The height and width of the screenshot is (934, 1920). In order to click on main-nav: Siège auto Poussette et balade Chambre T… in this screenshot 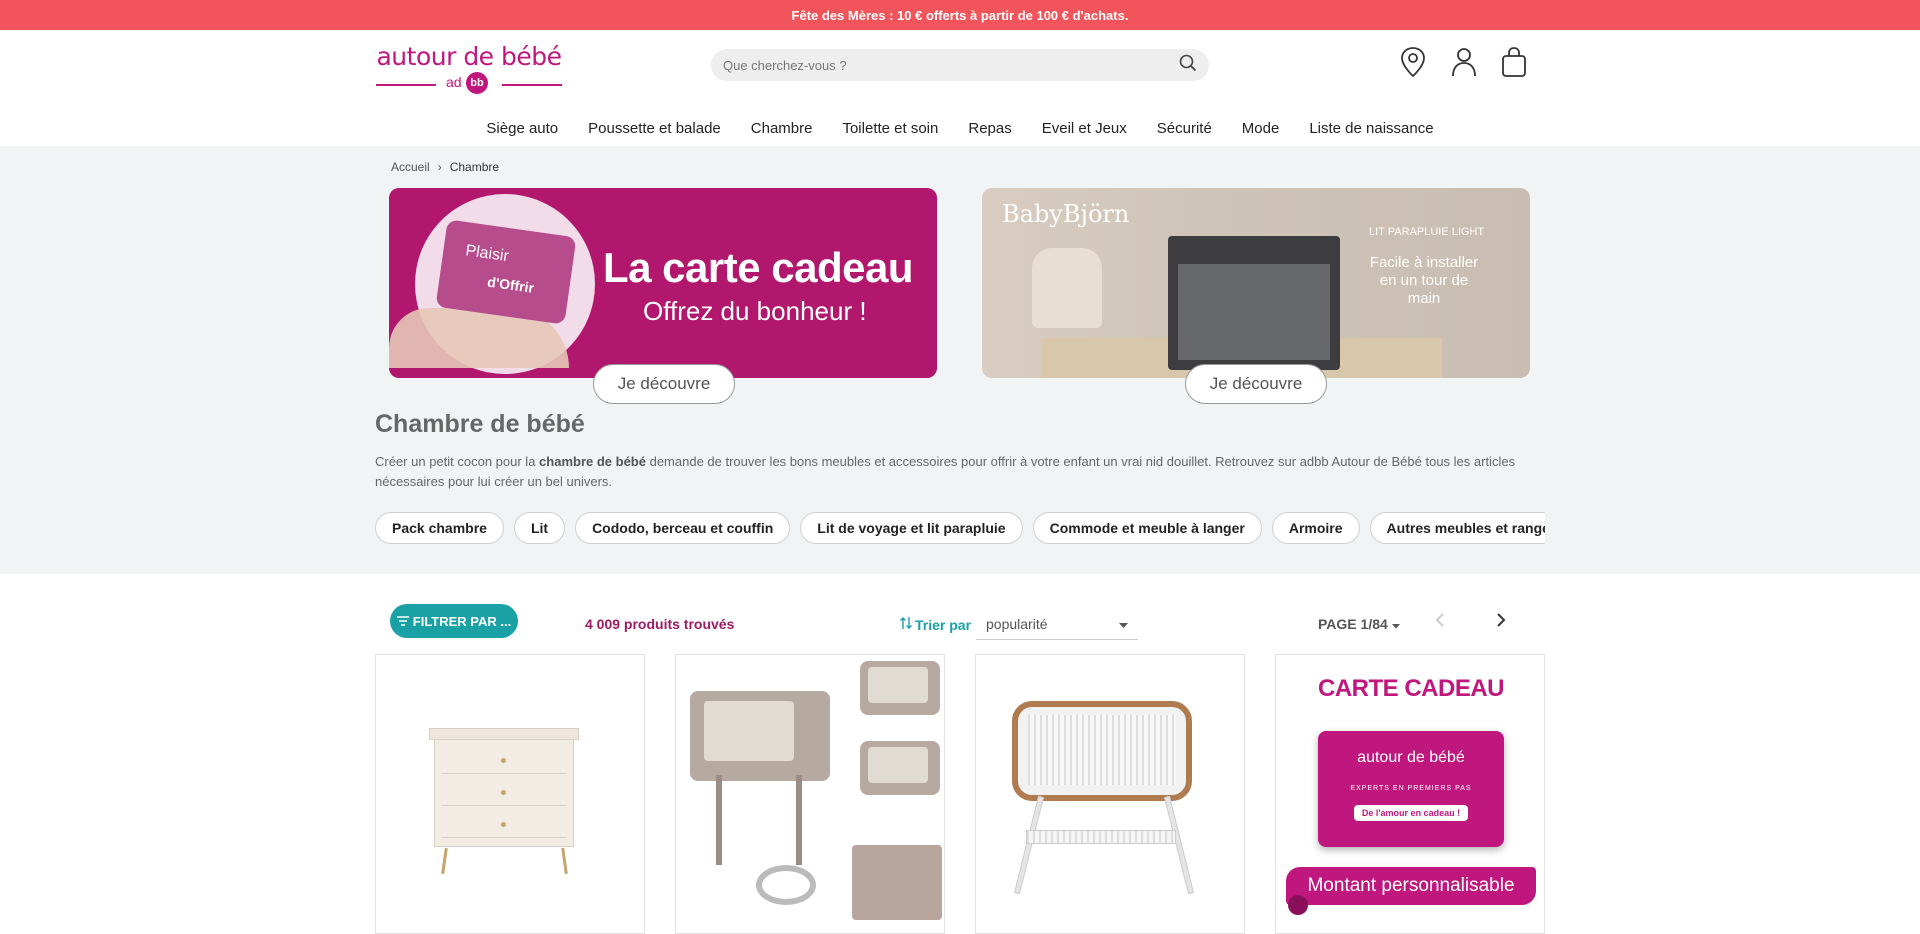, I will do `click(960, 129)`.